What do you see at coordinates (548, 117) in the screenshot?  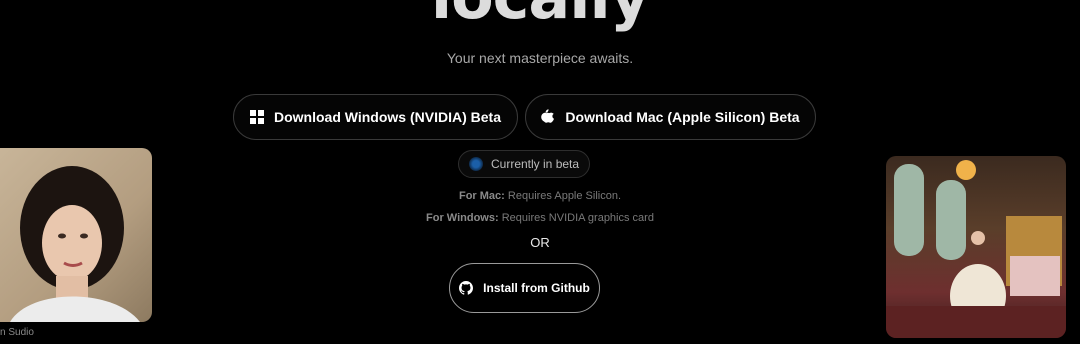 I see `apple-icon` at bounding box center [548, 117].